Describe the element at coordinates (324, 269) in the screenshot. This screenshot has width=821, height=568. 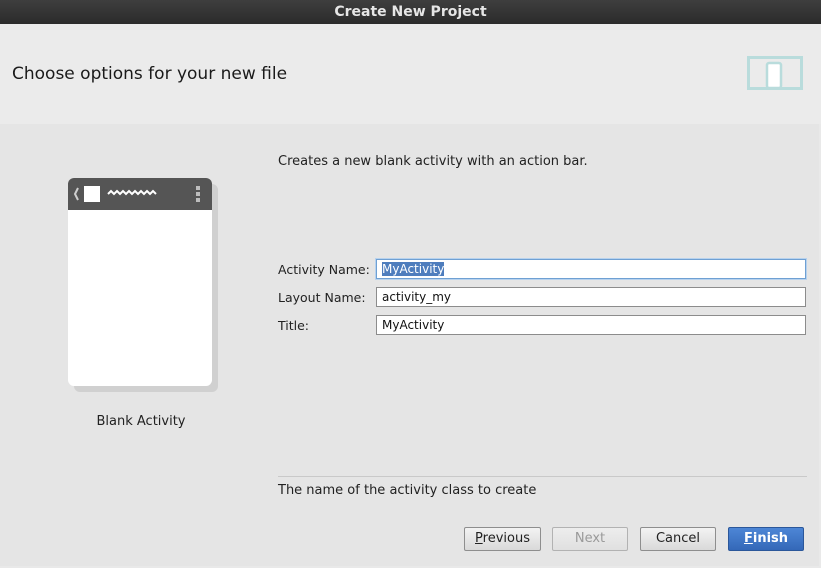
I see `activity-name-label: Activity Name:` at that location.